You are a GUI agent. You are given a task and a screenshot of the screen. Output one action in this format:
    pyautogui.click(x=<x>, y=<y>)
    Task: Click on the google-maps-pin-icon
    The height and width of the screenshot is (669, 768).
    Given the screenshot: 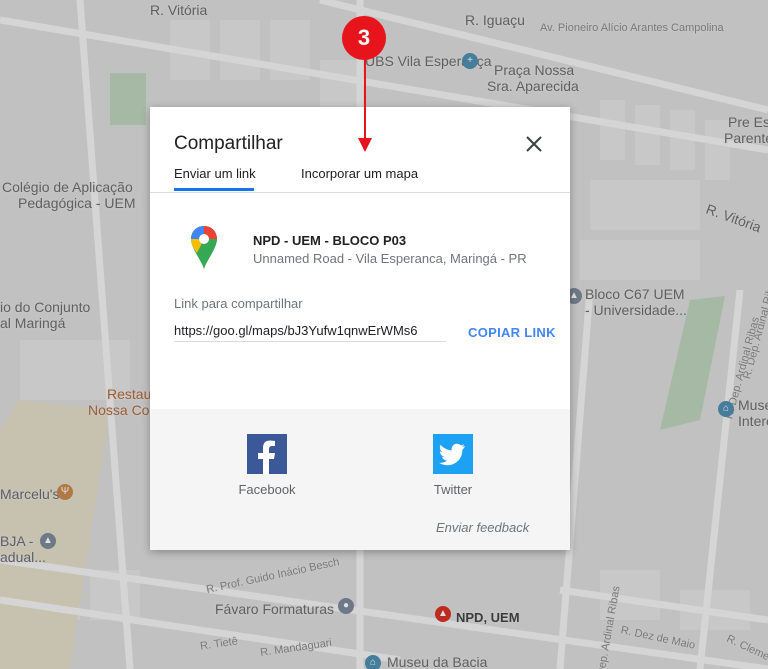 What is the action you would take?
    pyautogui.click(x=204, y=248)
    